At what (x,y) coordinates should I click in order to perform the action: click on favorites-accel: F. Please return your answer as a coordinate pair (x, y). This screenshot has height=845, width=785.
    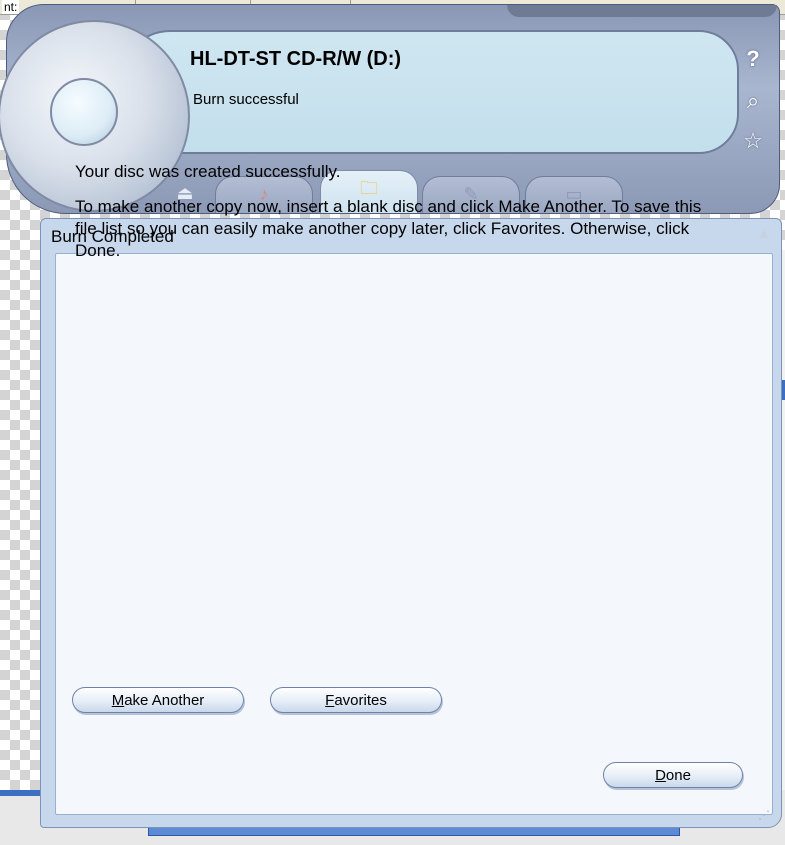
    Looking at the image, I should click on (330, 700).